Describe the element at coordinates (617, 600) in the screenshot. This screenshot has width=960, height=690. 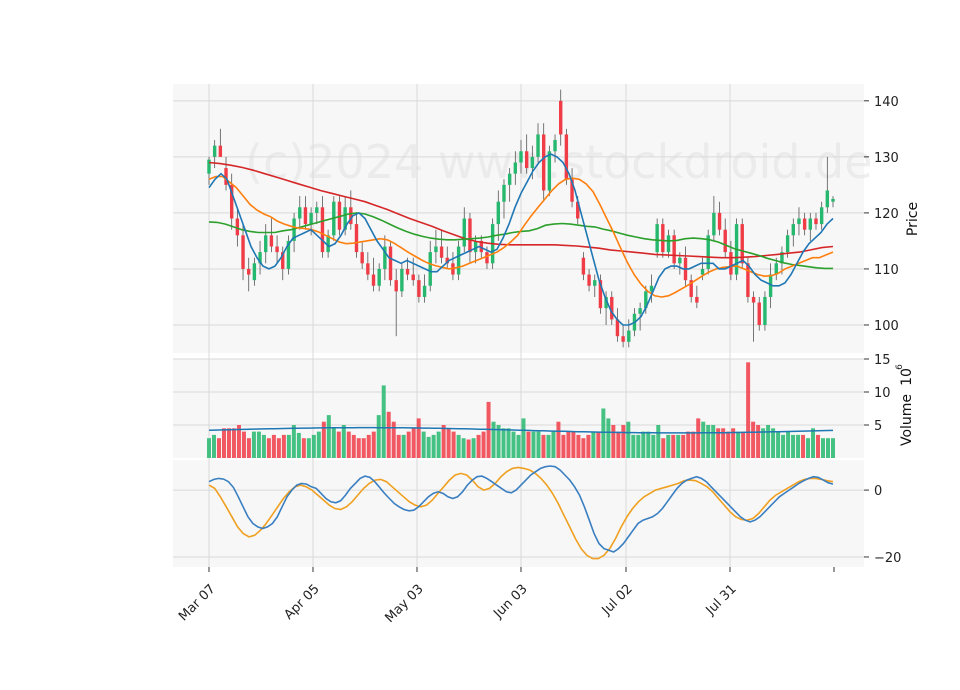
I see `x-tick-label: Jul 02` at that location.